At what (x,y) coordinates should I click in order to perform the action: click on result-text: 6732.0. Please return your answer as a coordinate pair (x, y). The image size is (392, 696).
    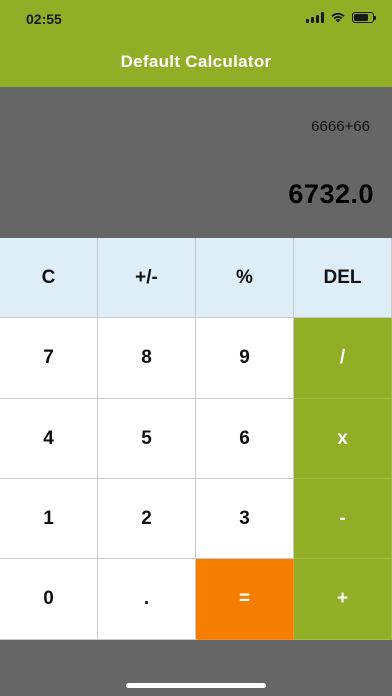
    Looking at the image, I should click on (331, 194).